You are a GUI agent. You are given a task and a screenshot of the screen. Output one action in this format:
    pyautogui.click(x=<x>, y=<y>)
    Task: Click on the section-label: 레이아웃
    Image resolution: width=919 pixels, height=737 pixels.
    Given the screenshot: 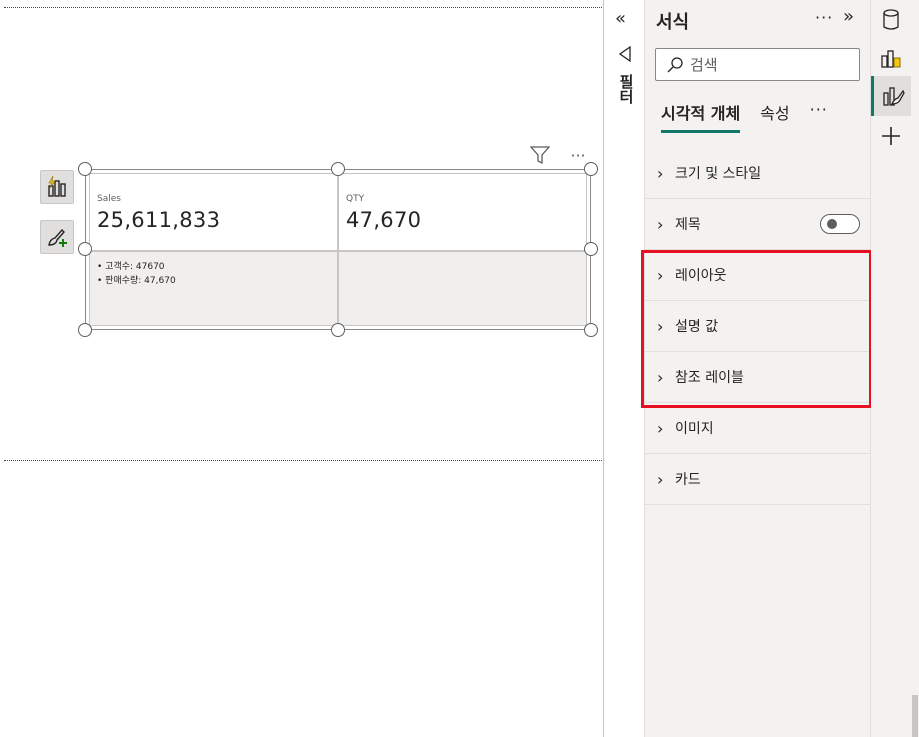 What is the action you would take?
    pyautogui.click(x=701, y=276)
    